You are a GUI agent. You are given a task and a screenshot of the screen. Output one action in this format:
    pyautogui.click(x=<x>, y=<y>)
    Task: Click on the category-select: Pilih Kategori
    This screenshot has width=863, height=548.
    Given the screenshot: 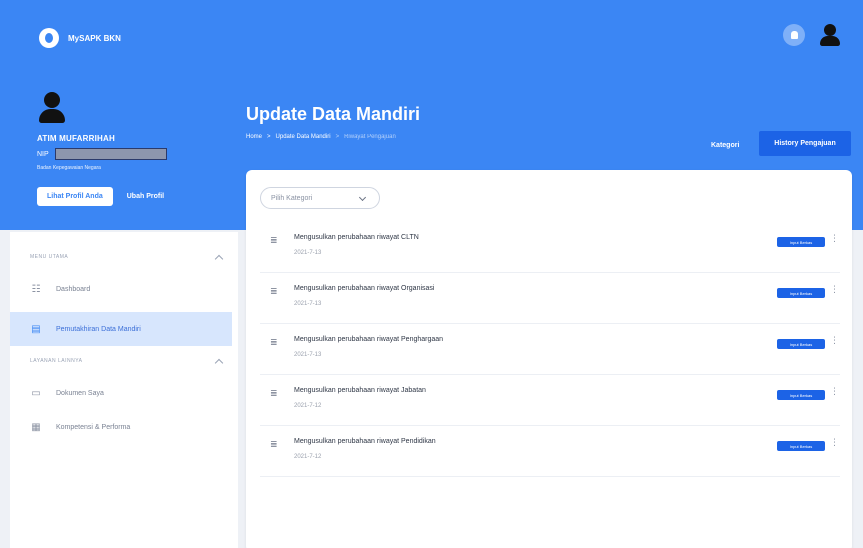 What is the action you would take?
    pyautogui.click(x=320, y=198)
    